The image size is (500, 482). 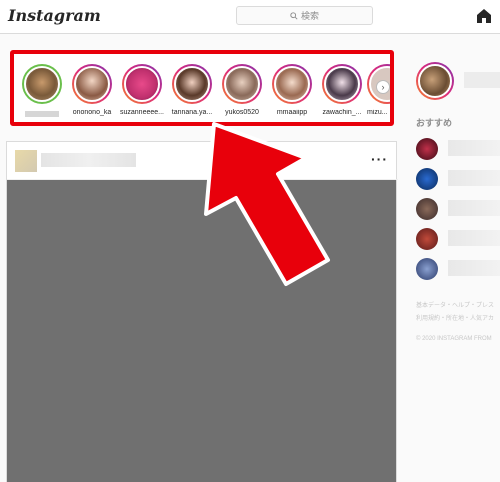 What do you see at coordinates (309, 16) in the screenshot?
I see `search-placeholder: 検索` at bounding box center [309, 16].